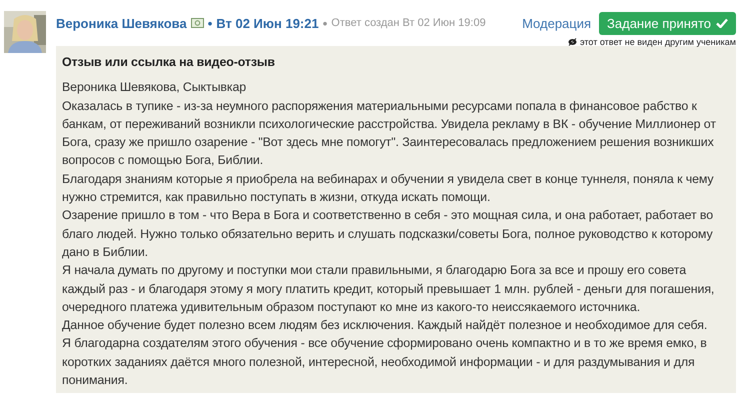 This screenshot has height=405, width=740. I want to click on hidden-eye-icon, so click(573, 42).